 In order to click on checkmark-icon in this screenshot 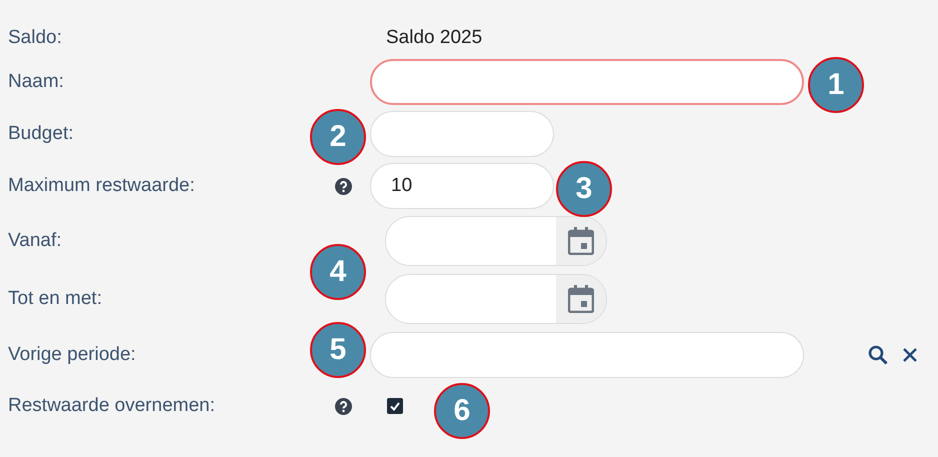, I will do `click(395, 406)`.